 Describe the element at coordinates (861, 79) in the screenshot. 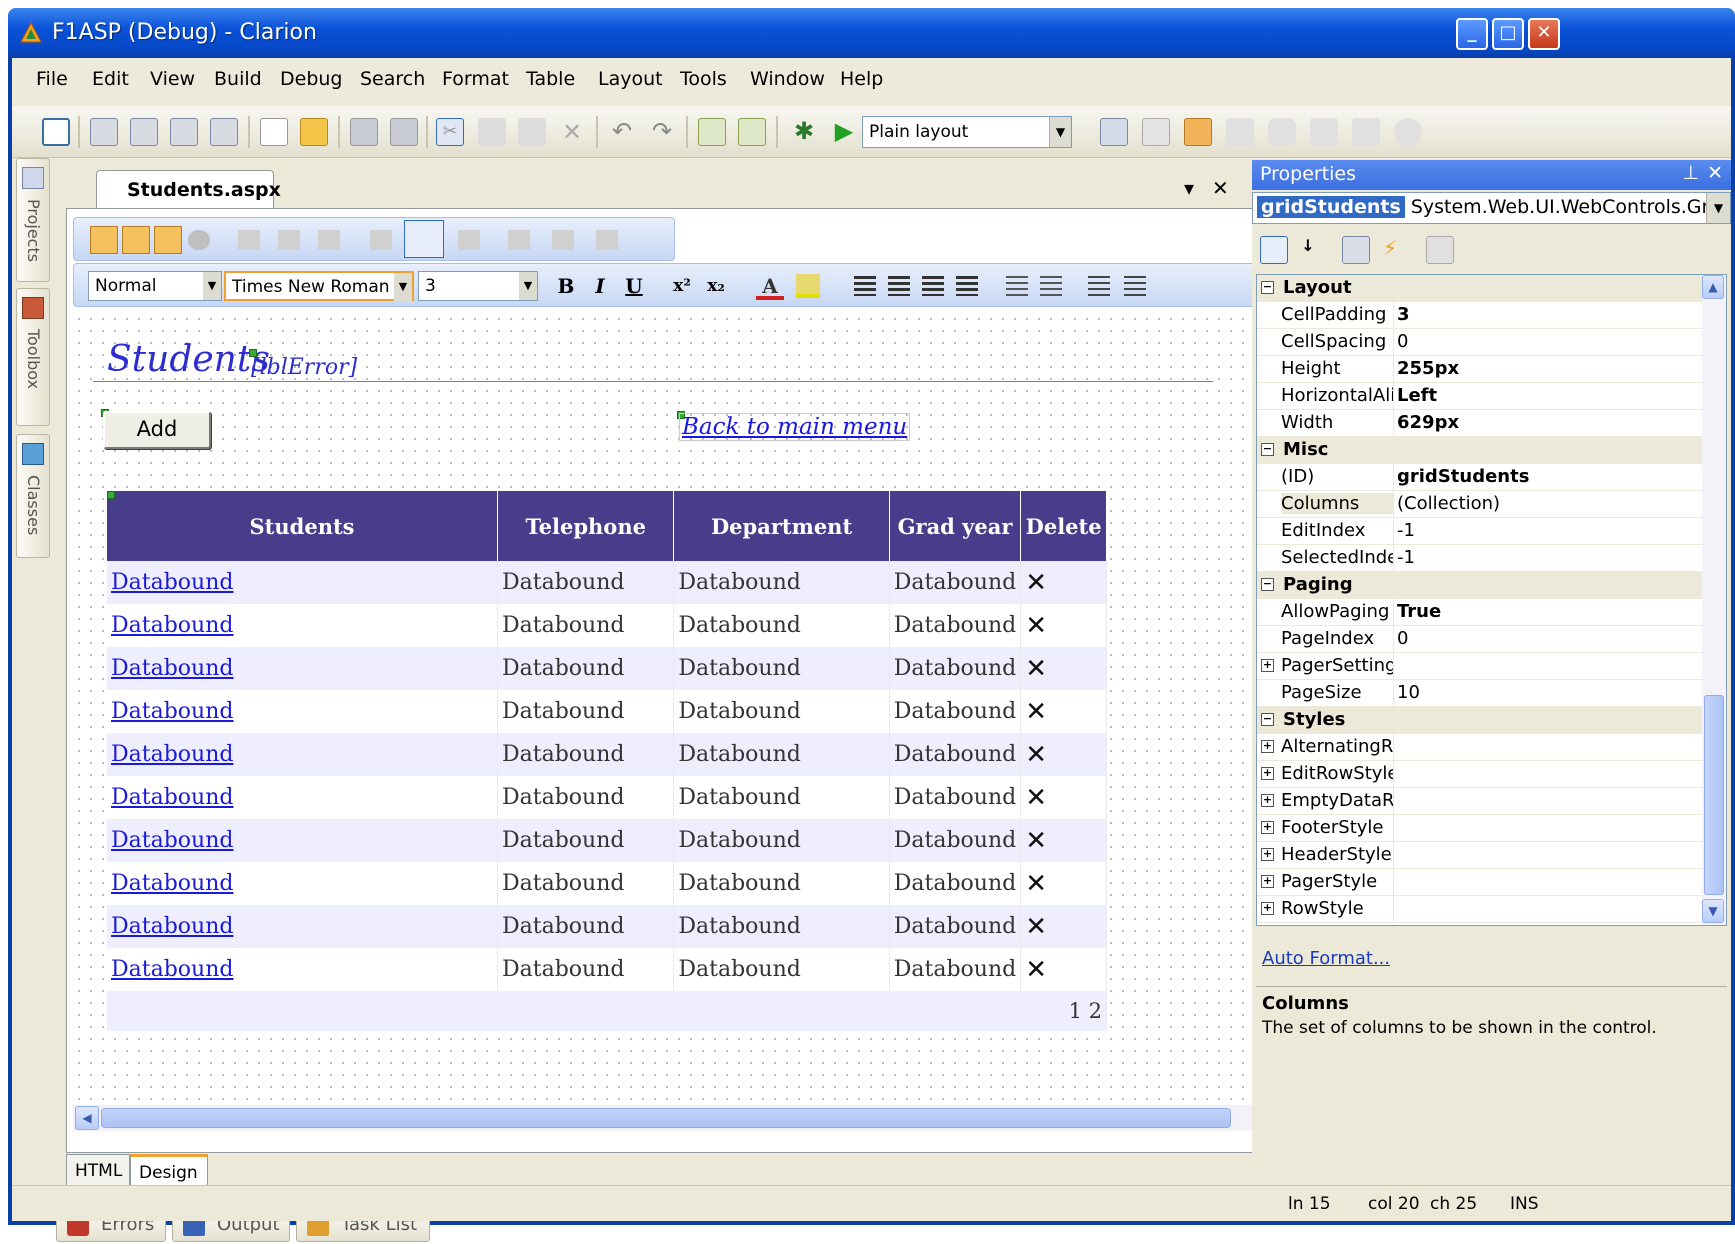

I see `menu-help: Help` at that location.